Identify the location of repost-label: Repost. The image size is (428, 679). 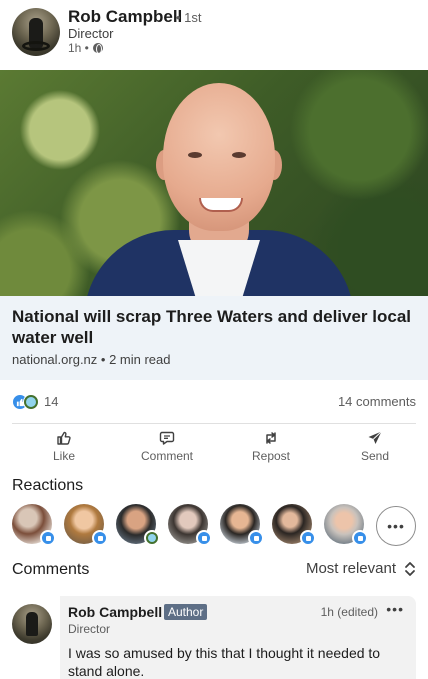
(271, 456).